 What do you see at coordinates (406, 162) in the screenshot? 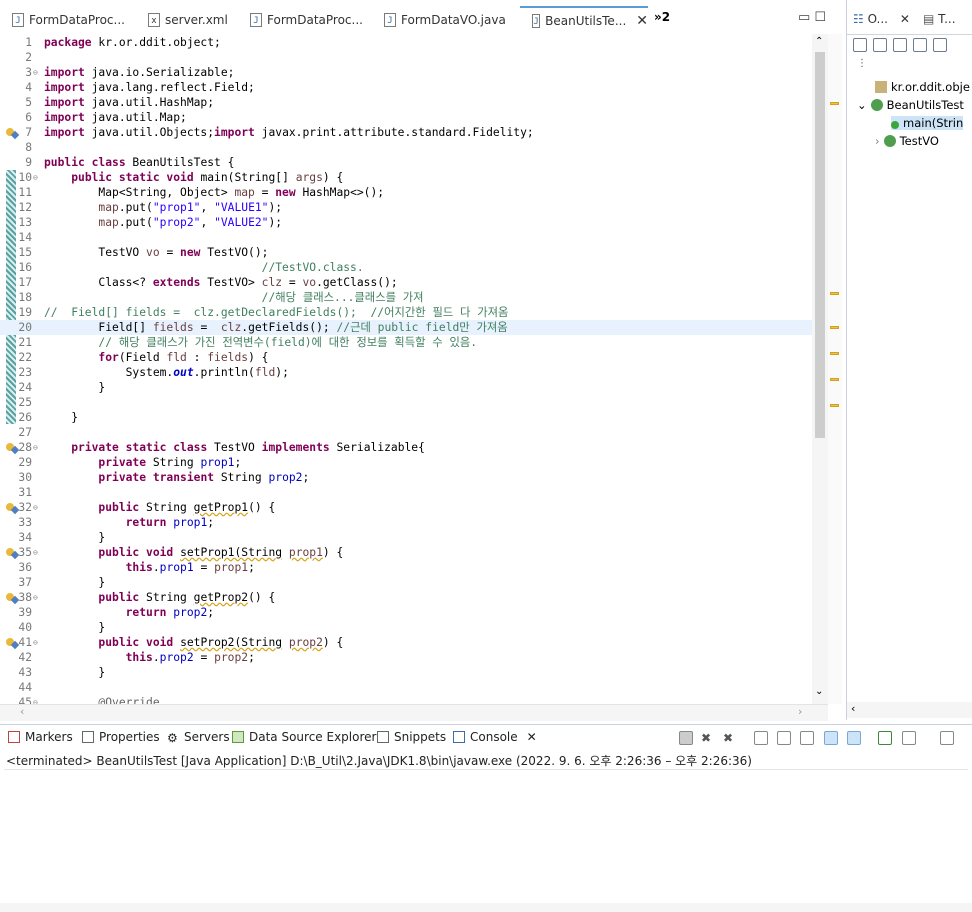
I see `code-line: 9 public class BeanUtilsTest {` at bounding box center [406, 162].